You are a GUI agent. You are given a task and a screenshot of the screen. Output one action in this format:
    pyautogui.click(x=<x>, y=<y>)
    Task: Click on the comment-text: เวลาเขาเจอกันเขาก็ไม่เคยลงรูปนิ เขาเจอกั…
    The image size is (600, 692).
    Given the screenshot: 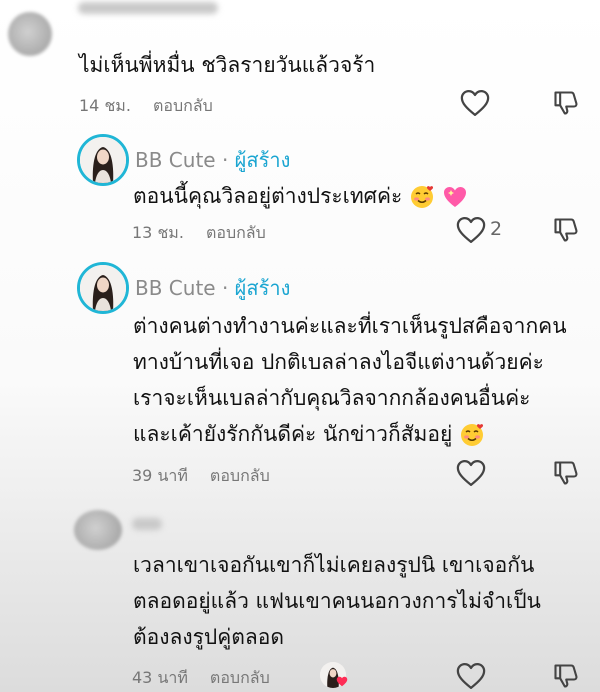 What is the action you would take?
    pyautogui.click(x=337, y=601)
    